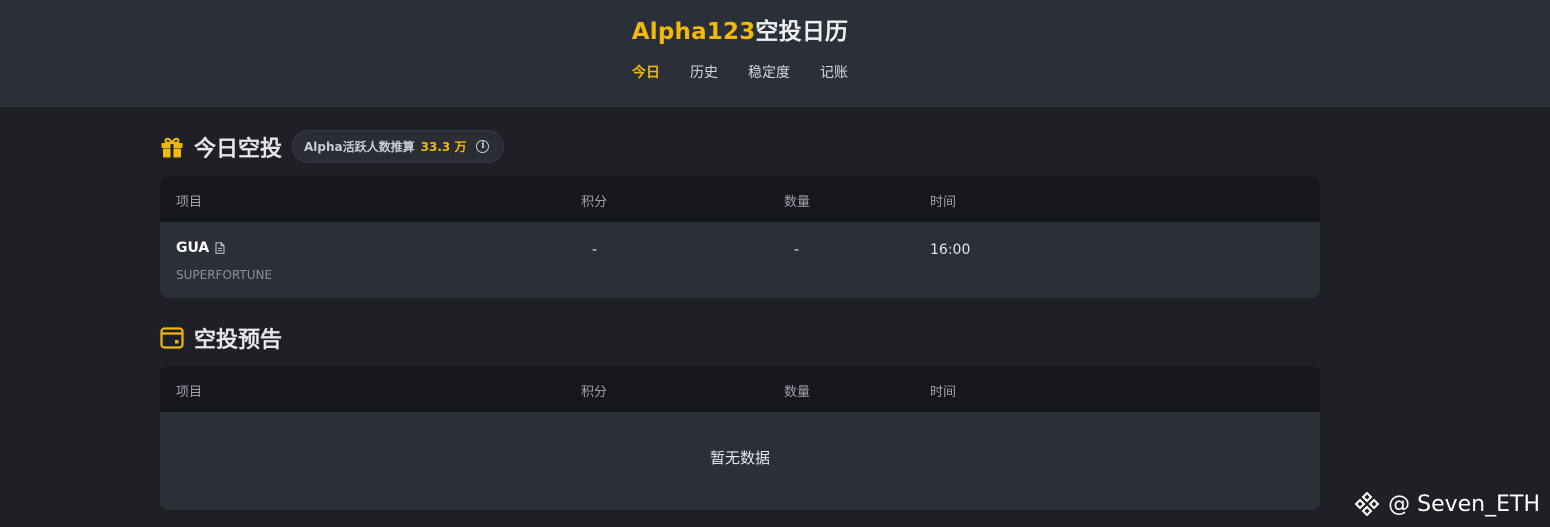 The width and height of the screenshot is (1550, 527). Describe the element at coordinates (224, 275) in the screenshot. I see `project-name: SUPERFORTUNE` at that location.